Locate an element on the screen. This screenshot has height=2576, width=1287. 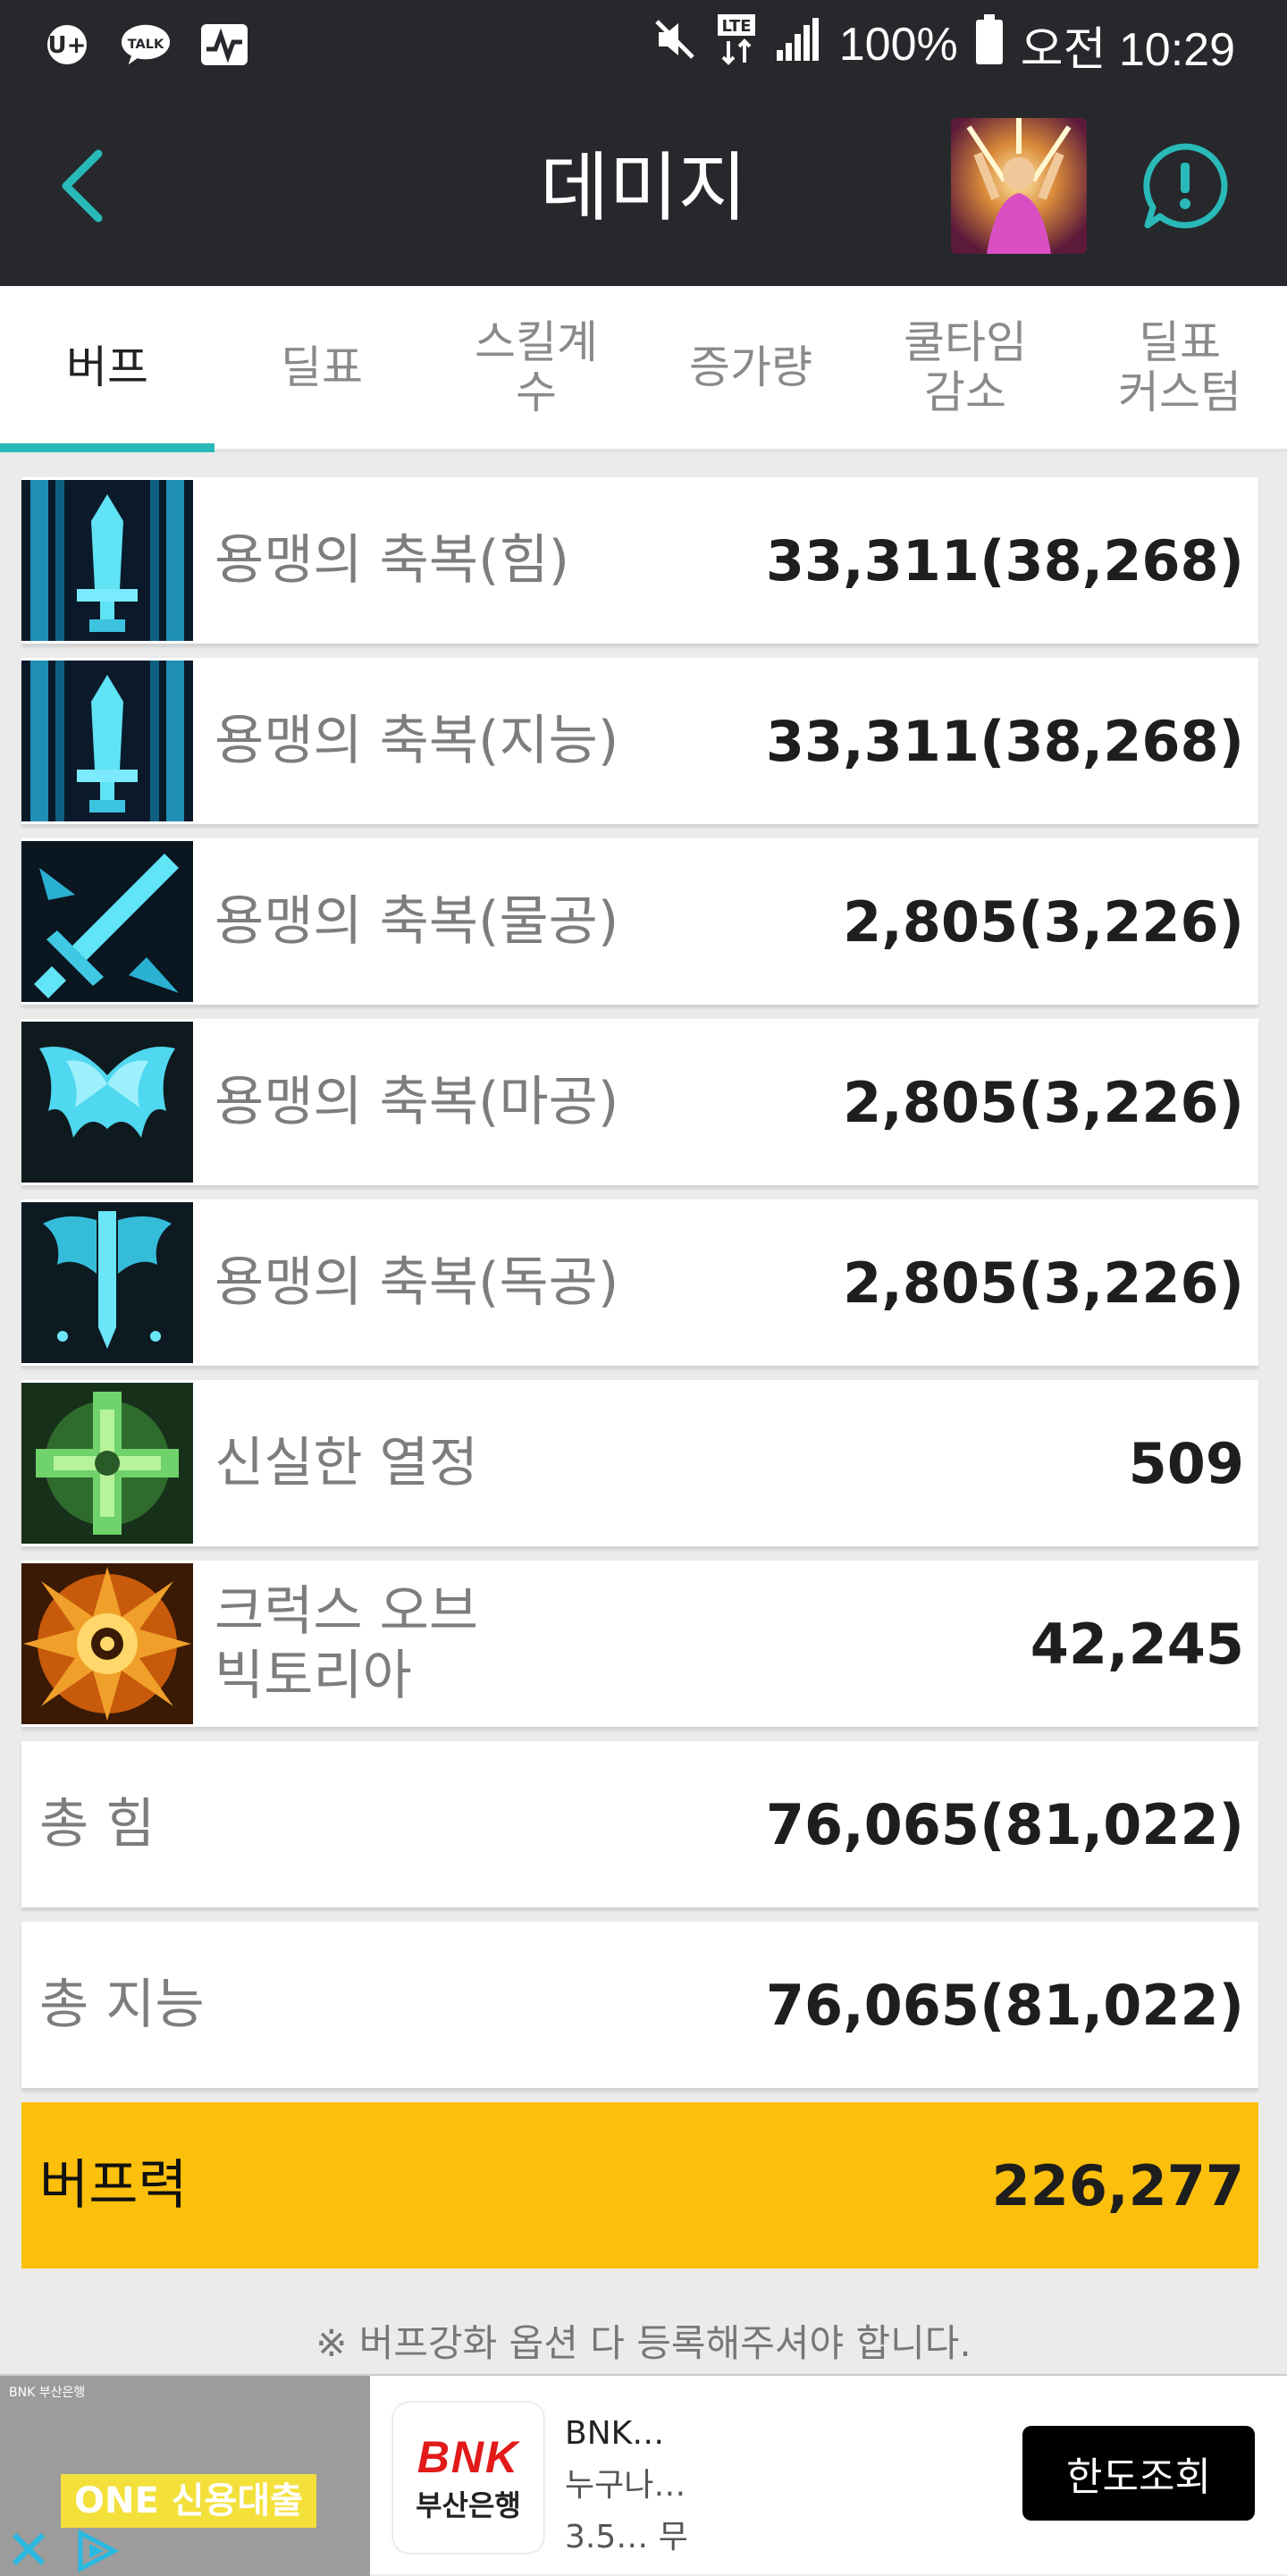
buff-power-value: 226,277 is located at coordinates (1117, 2185).